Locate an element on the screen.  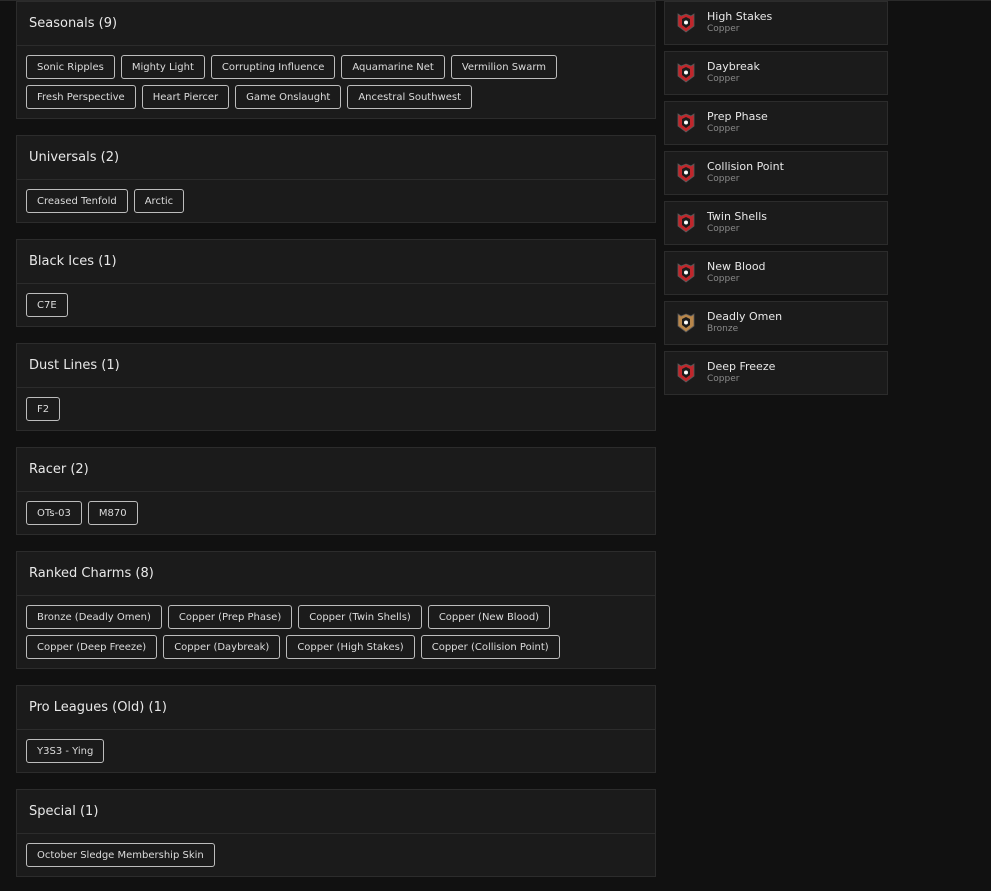
item-chip: Vermilion Swarm is located at coordinates (504, 67).